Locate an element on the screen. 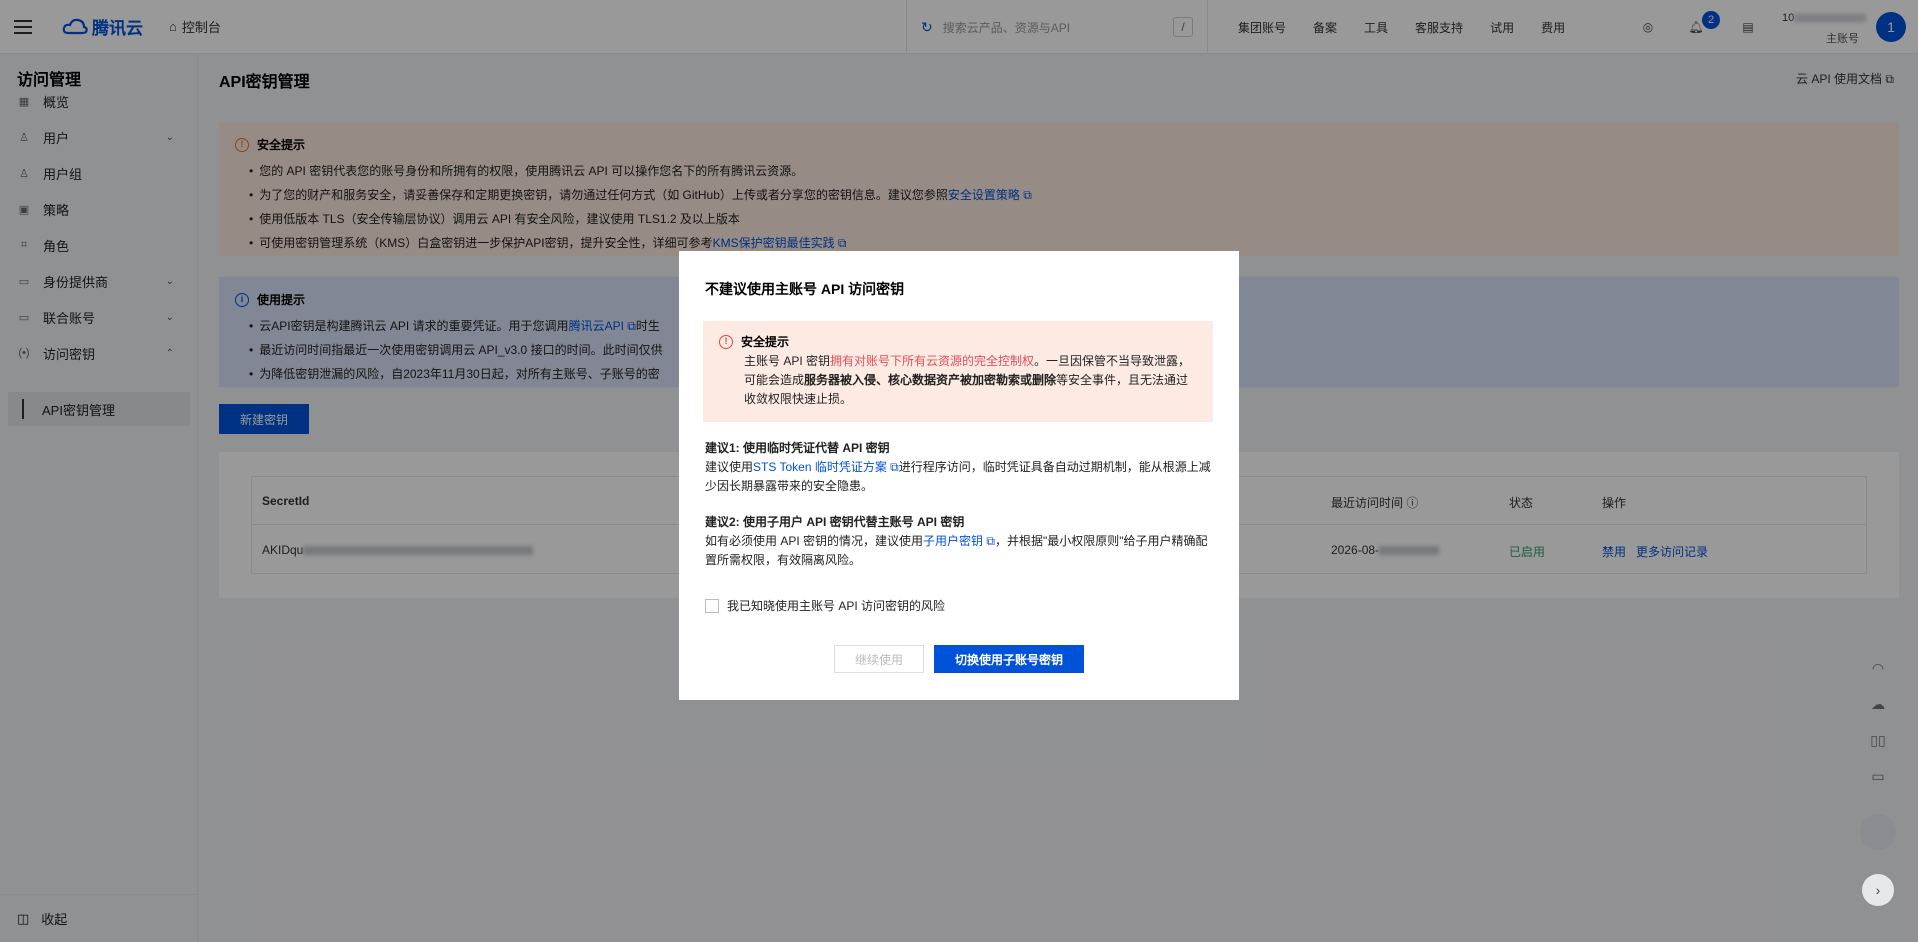 The image size is (1918, 942). alert-title: 安全提示 is located at coordinates (765, 342).